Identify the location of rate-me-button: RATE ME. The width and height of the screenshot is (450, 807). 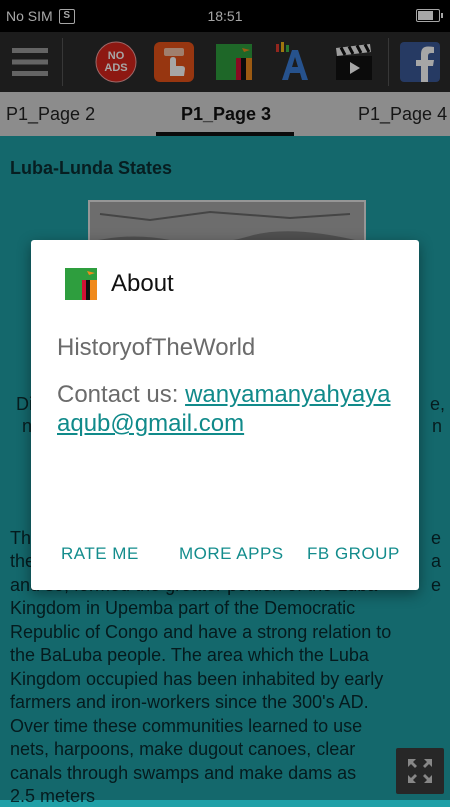
(100, 554).